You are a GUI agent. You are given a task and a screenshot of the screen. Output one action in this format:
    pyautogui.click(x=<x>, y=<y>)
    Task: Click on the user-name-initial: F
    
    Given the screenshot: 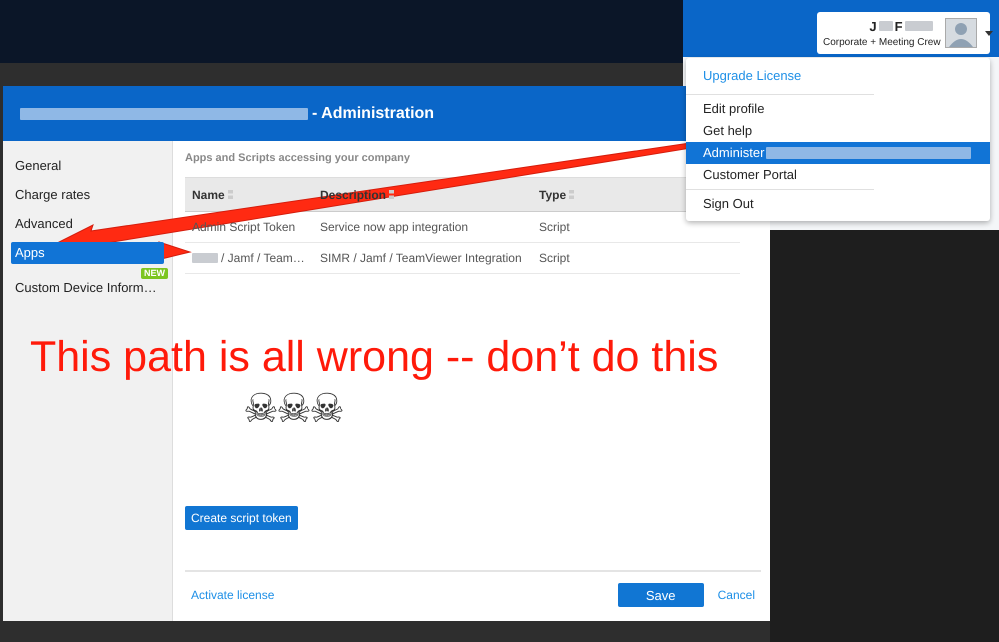 What is the action you would take?
    pyautogui.click(x=898, y=26)
    